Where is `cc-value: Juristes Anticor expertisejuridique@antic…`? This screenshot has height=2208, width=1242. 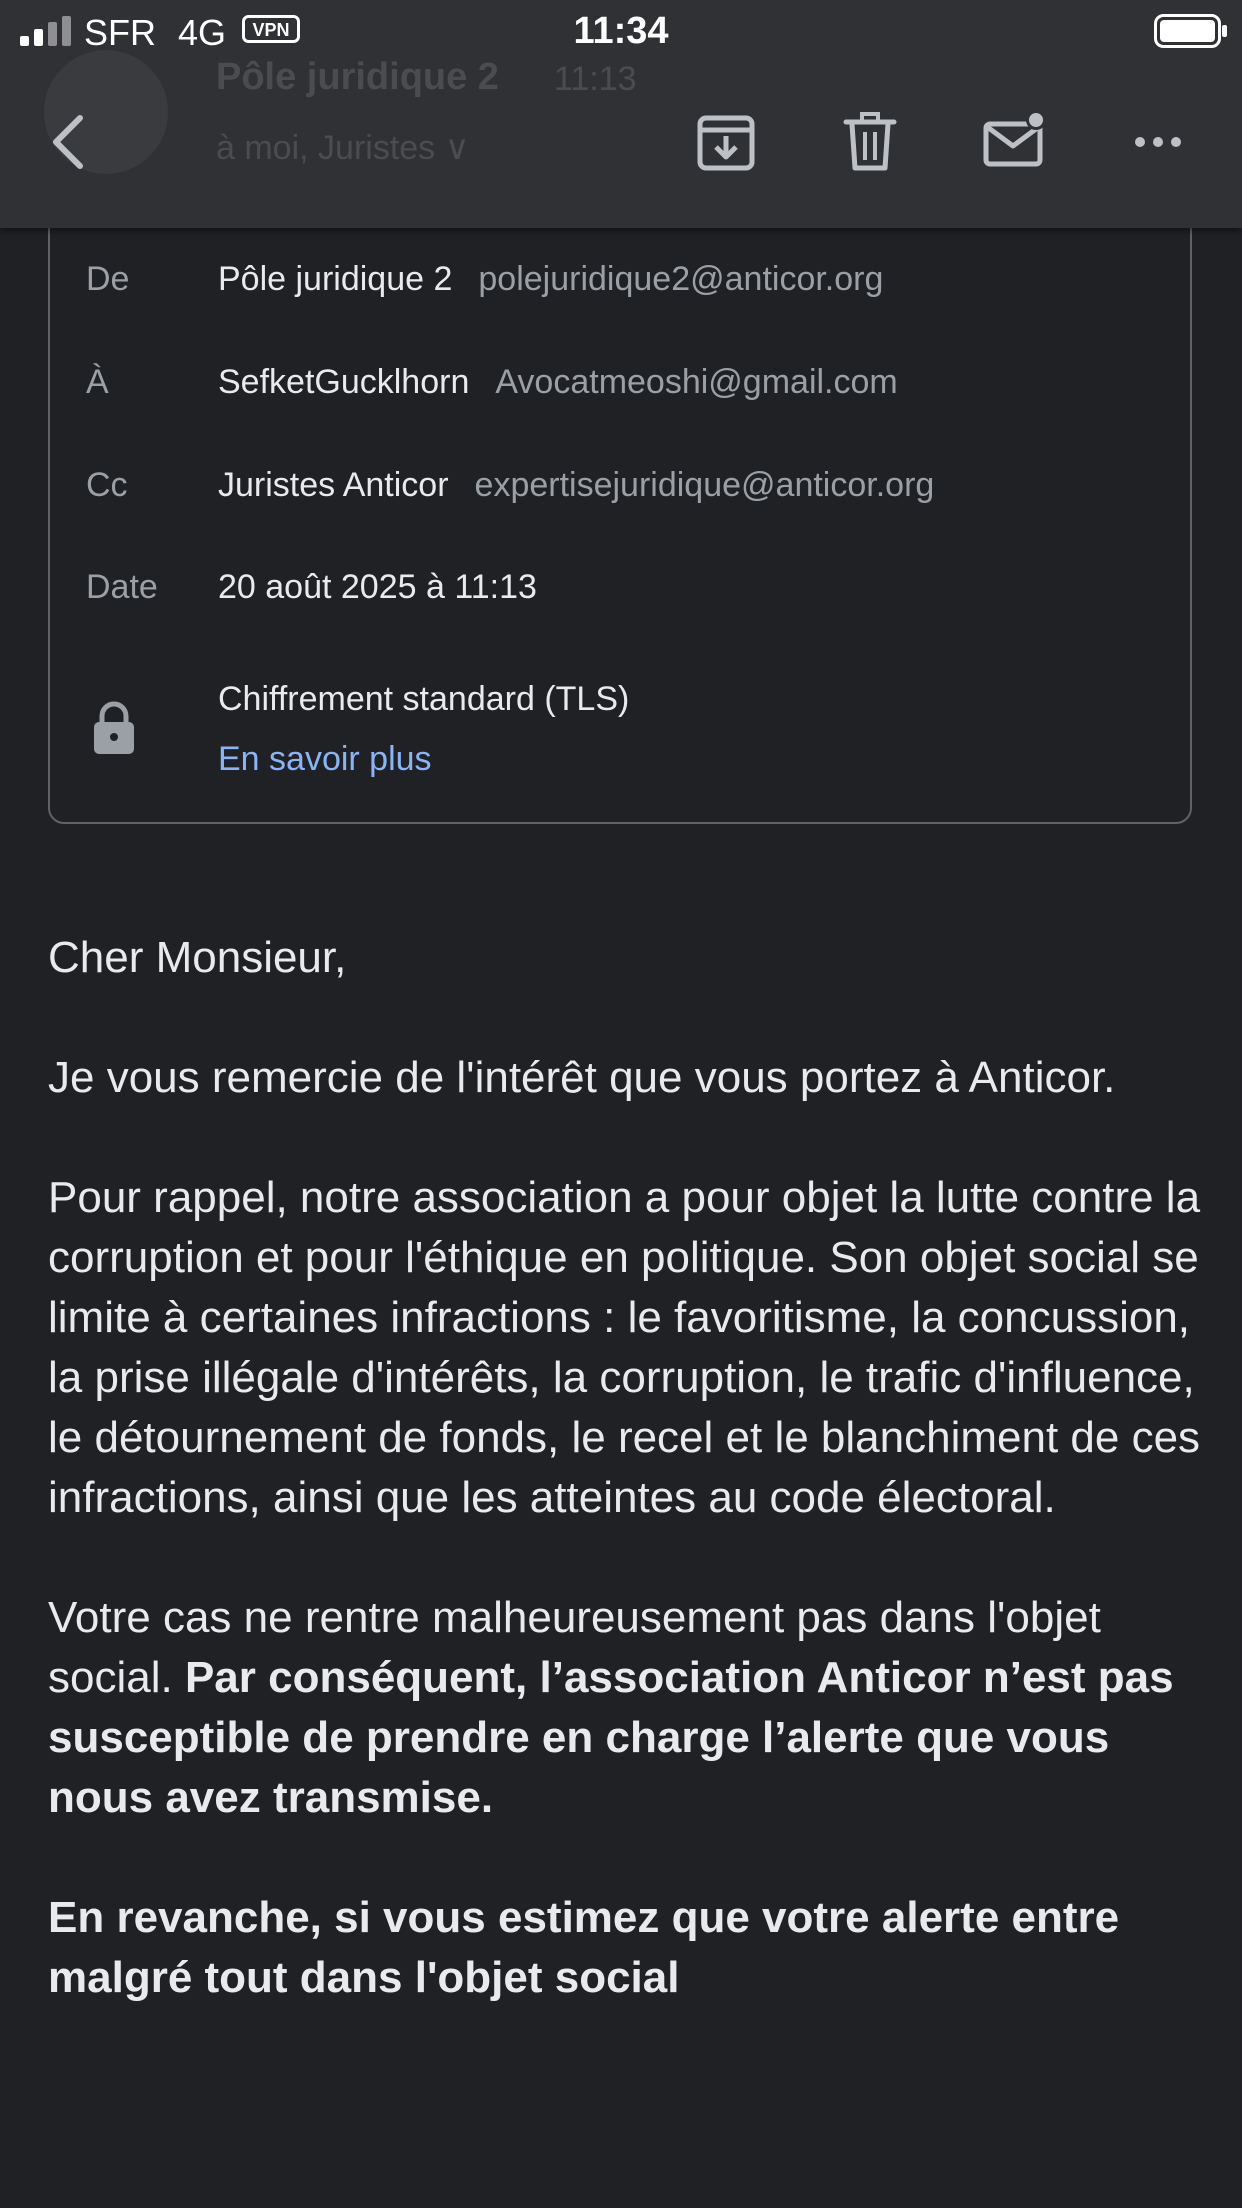 cc-value: Juristes Anticor expertisejuridique@antic… is located at coordinates (576, 485).